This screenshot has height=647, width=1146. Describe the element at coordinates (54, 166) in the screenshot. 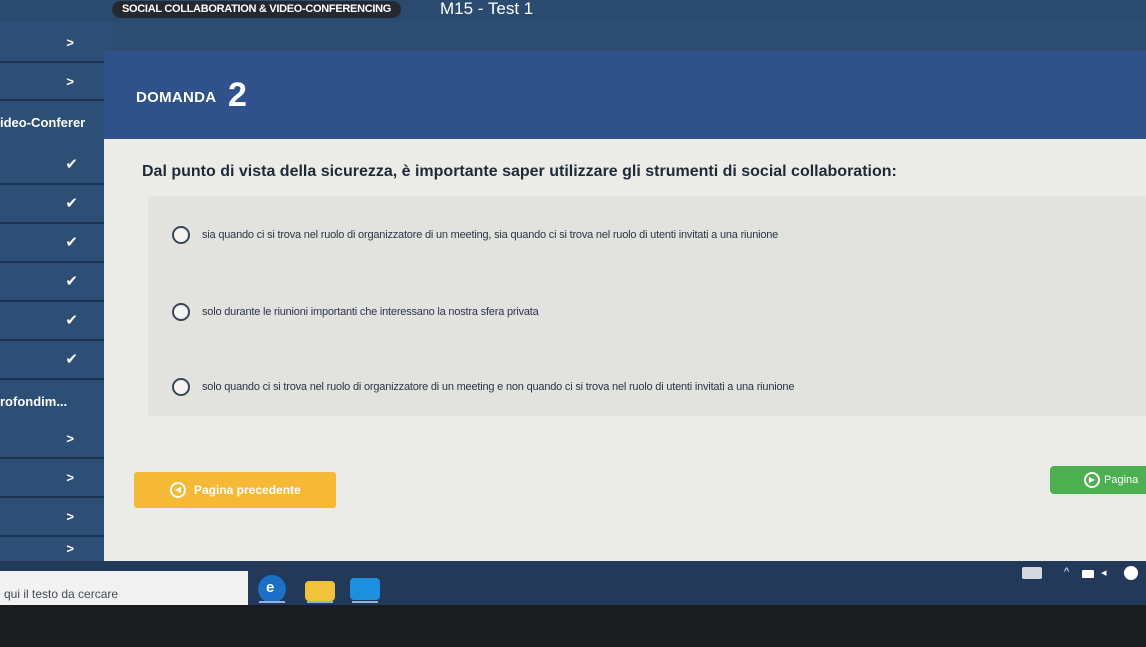

I see `sidebar-item-question-1: ✔` at that location.